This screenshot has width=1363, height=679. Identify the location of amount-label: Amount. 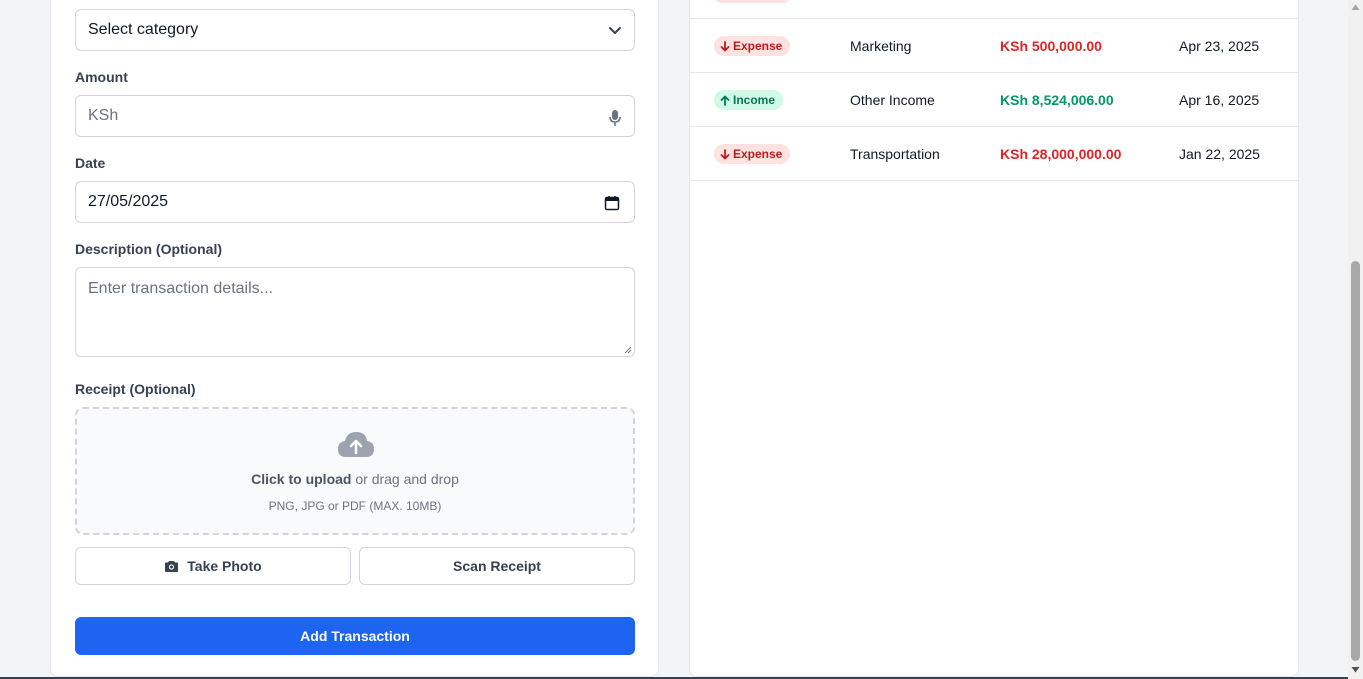
(101, 77).